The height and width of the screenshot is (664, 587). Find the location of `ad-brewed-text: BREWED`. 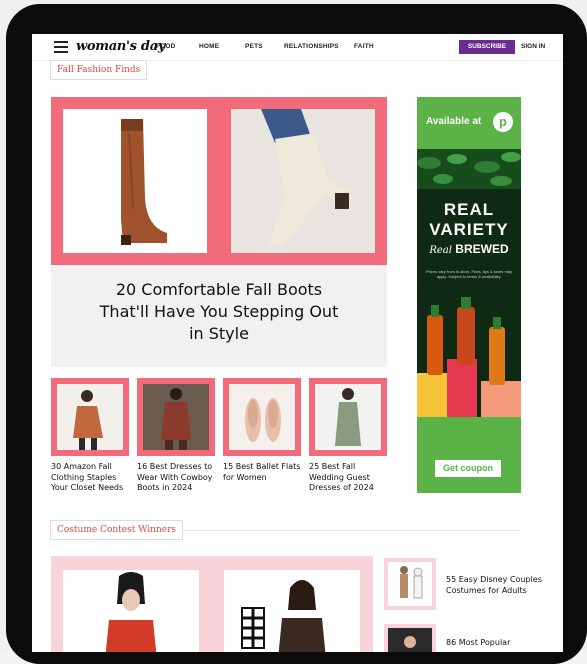

ad-brewed-text: BREWED is located at coordinates (482, 249).